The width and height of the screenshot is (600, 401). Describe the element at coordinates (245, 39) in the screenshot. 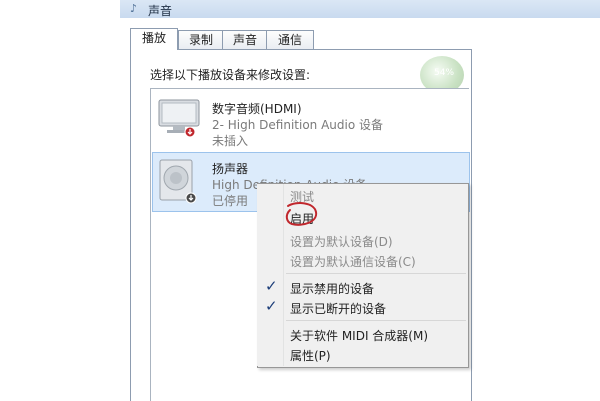

I see `tab-sounds: 声音` at that location.